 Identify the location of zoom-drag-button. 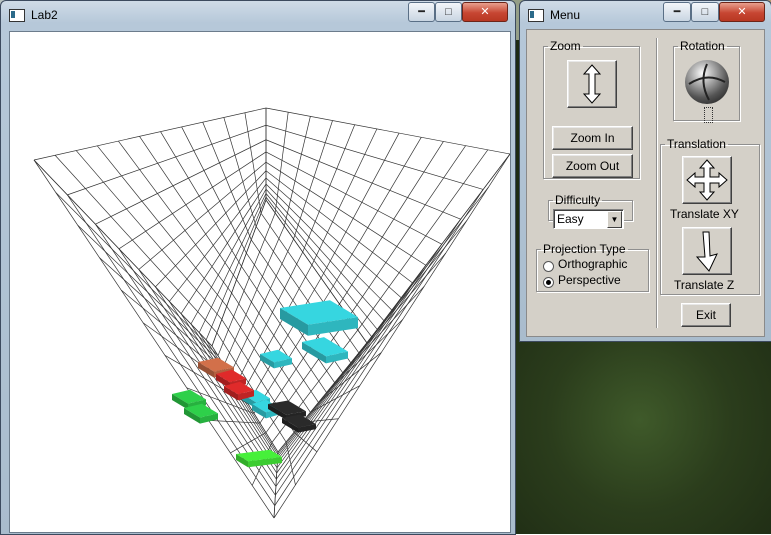
(592, 84).